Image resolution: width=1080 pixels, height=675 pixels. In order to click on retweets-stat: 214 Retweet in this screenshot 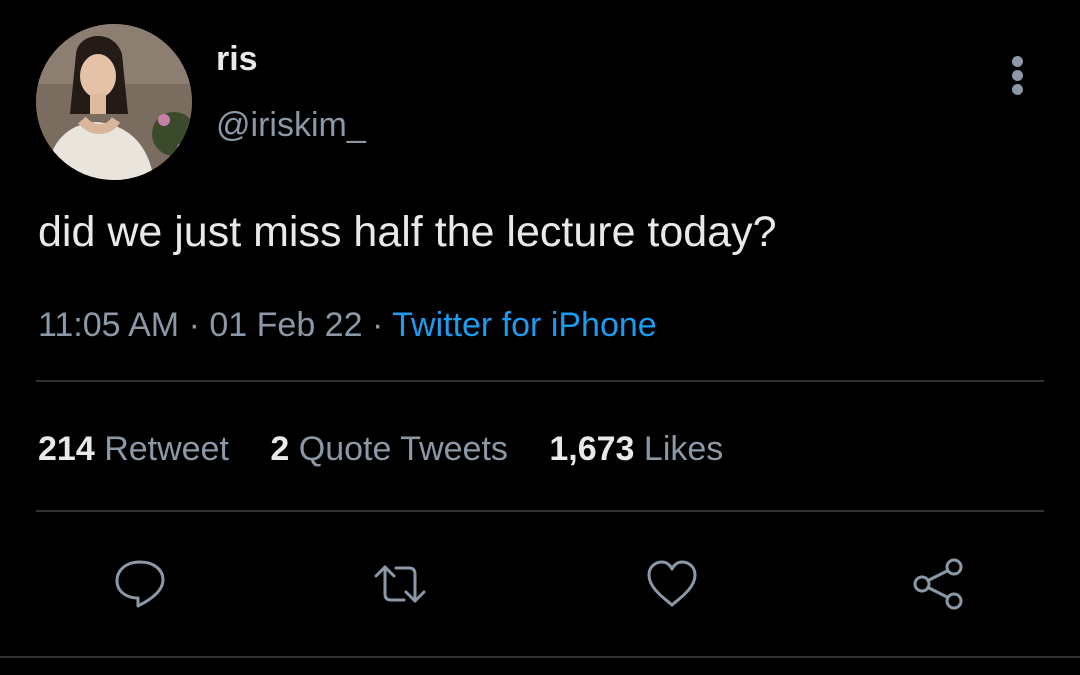, I will do `click(133, 449)`.